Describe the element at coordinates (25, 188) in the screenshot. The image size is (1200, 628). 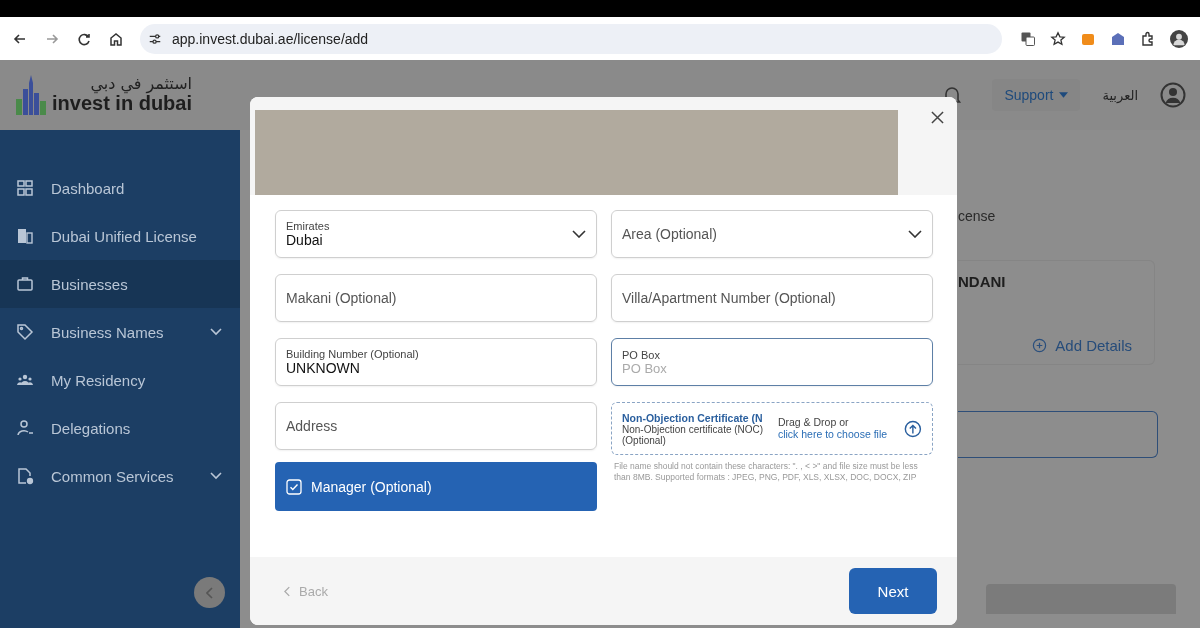
I see `grid-icon` at that location.